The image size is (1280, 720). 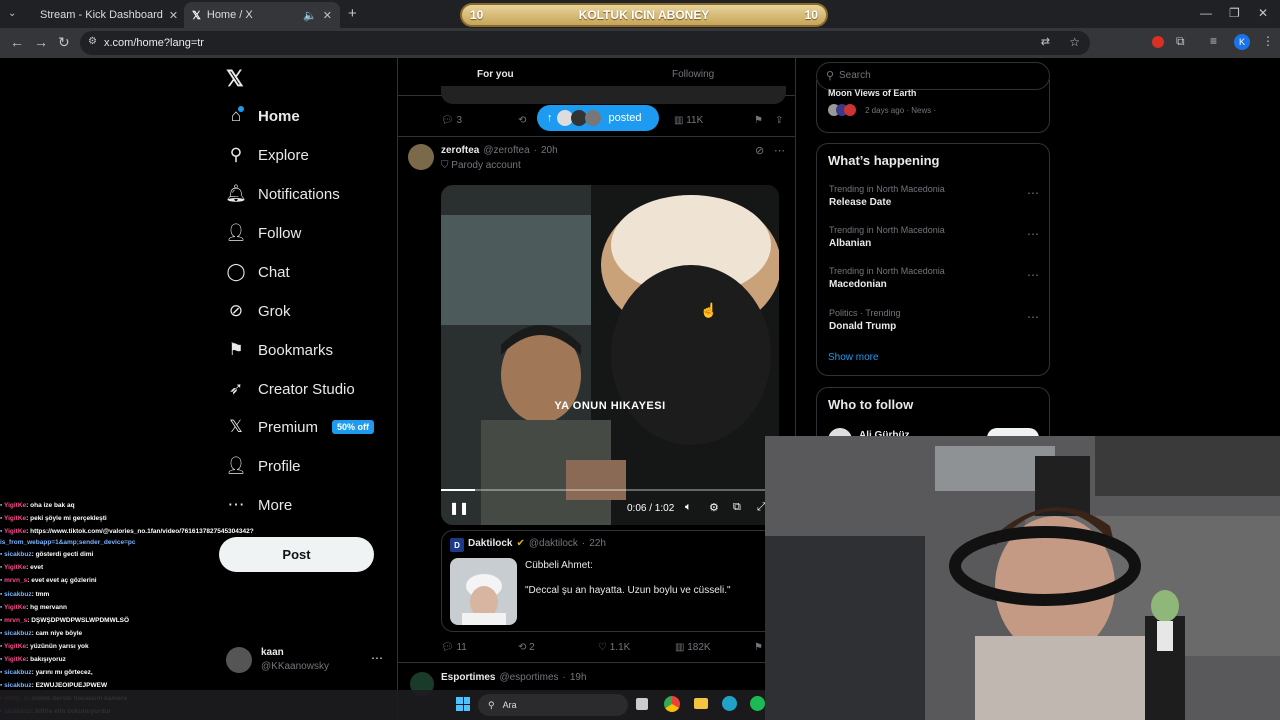 I want to click on task-view-icon, so click(x=642, y=704).